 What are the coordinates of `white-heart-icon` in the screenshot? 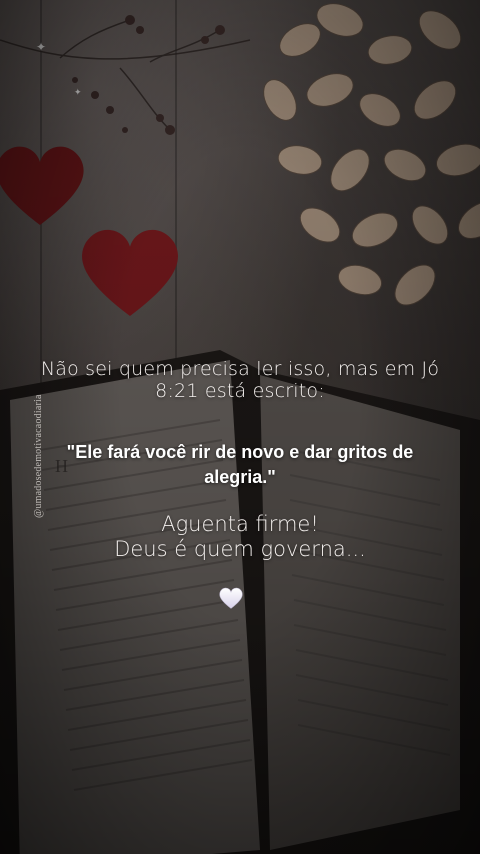 It's located at (231, 598).